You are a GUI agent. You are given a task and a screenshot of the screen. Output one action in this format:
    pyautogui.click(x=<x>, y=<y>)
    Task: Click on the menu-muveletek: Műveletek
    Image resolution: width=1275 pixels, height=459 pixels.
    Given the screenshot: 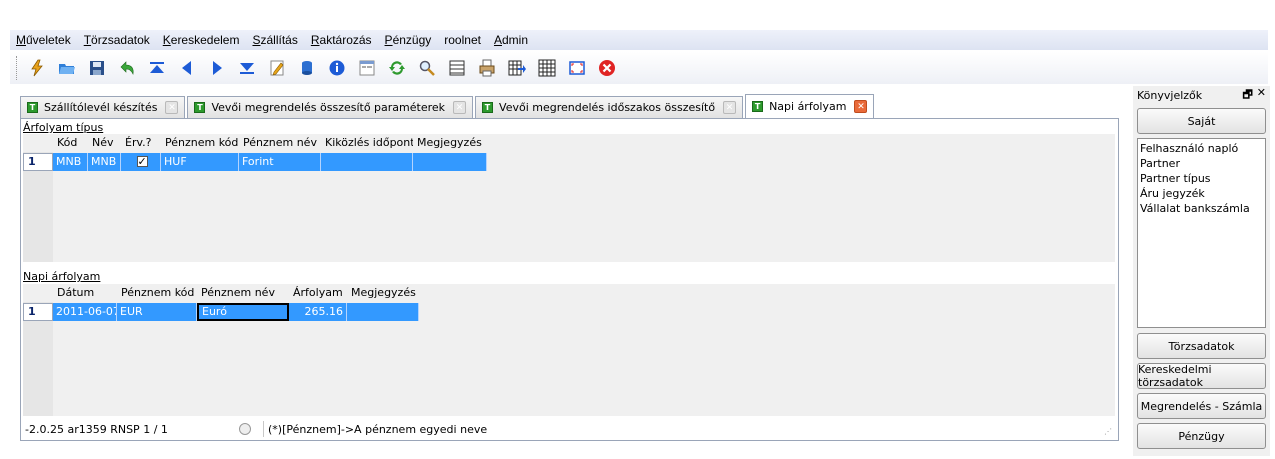 What is the action you would take?
    pyautogui.click(x=43, y=40)
    